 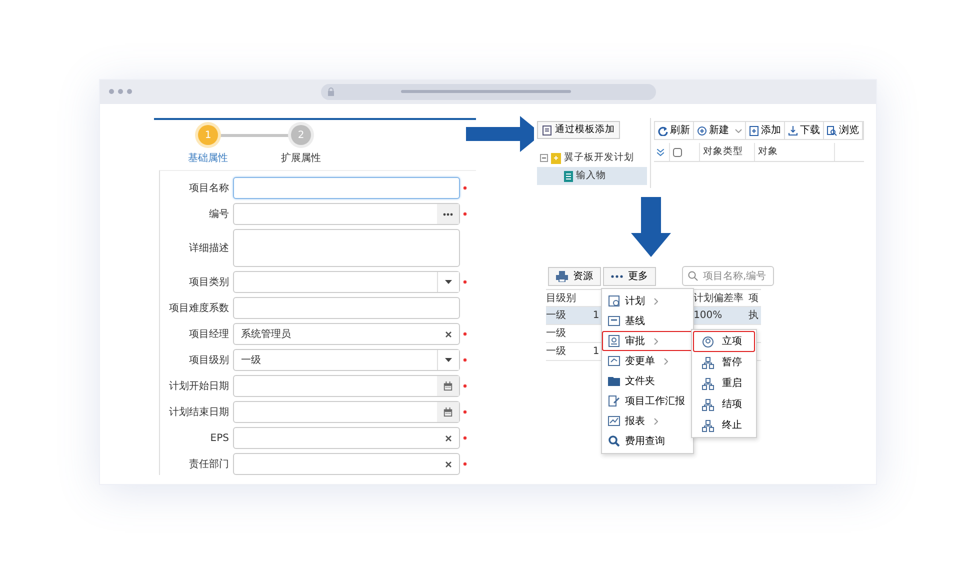 What do you see at coordinates (219, 439) in the screenshot?
I see `field-label: EPS` at bounding box center [219, 439].